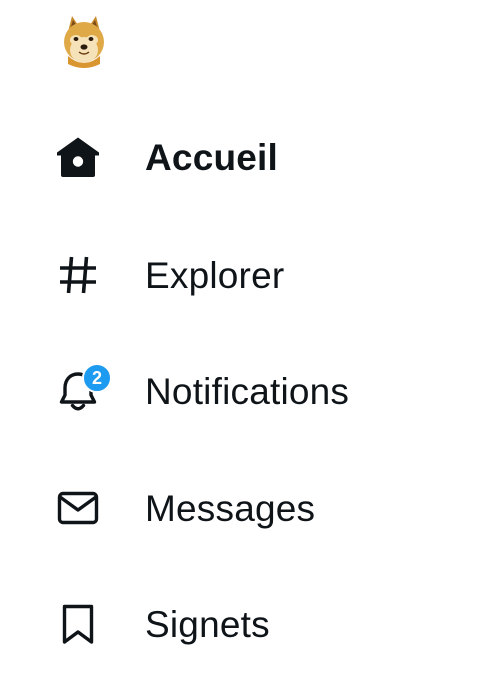  I want to click on nav-item-notifications: 2 Notifications, so click(260, 391).